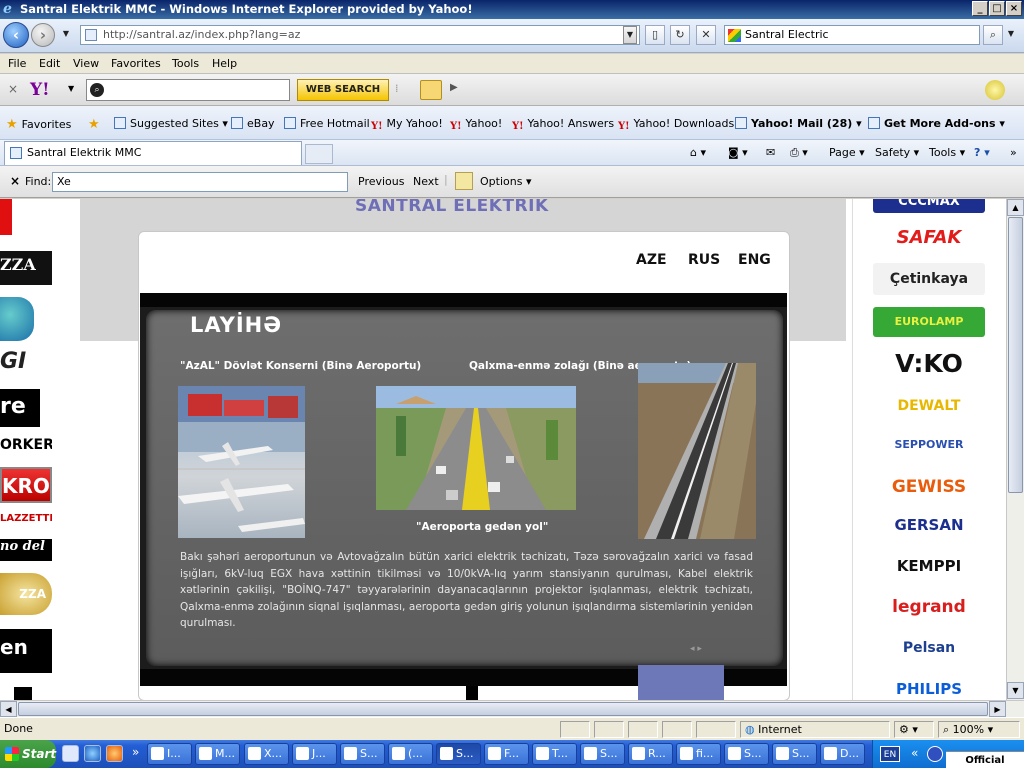 The image size is (1024, 768). Describe the element at coordinates (8, 709) in the screenshot. I see `scroll-left-arrow: ◀` at that location.